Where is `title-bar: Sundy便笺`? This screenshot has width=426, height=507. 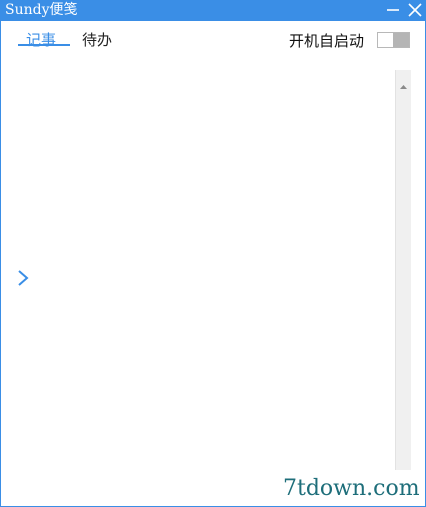
title-bar: Sundy便笺 is located at coordinates (213, 10).